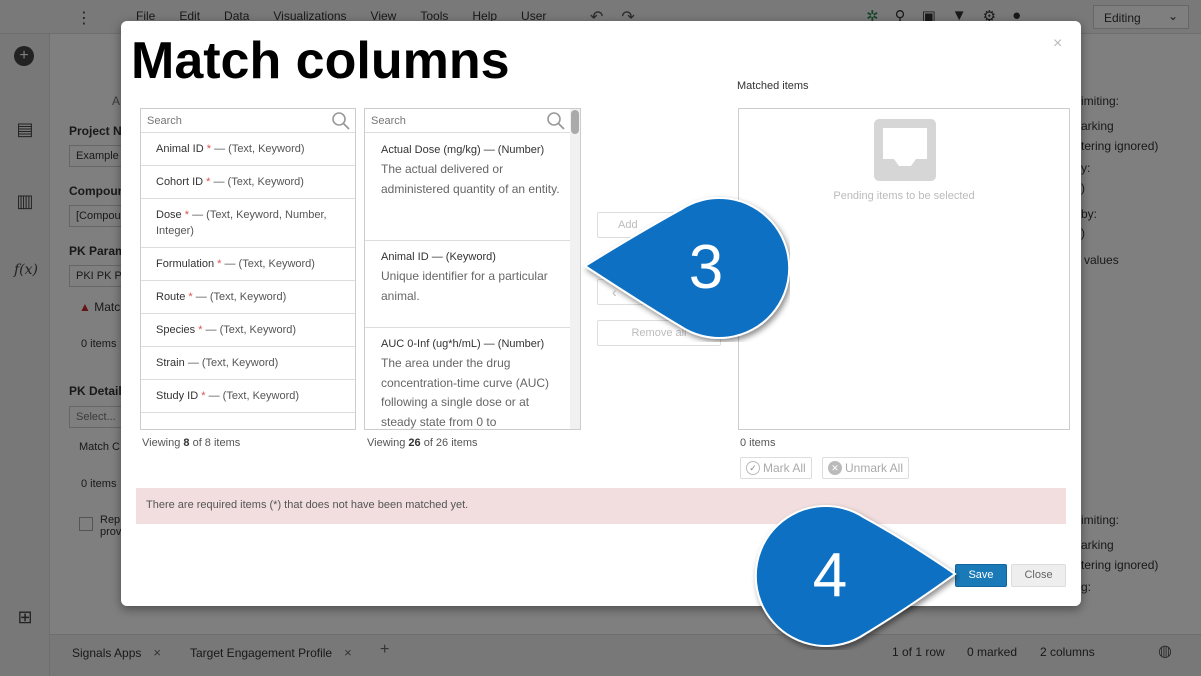 The width and height of the screenshot is (1201, 676). I want to click on x-circle-icon: ✕, so click(835, 468).